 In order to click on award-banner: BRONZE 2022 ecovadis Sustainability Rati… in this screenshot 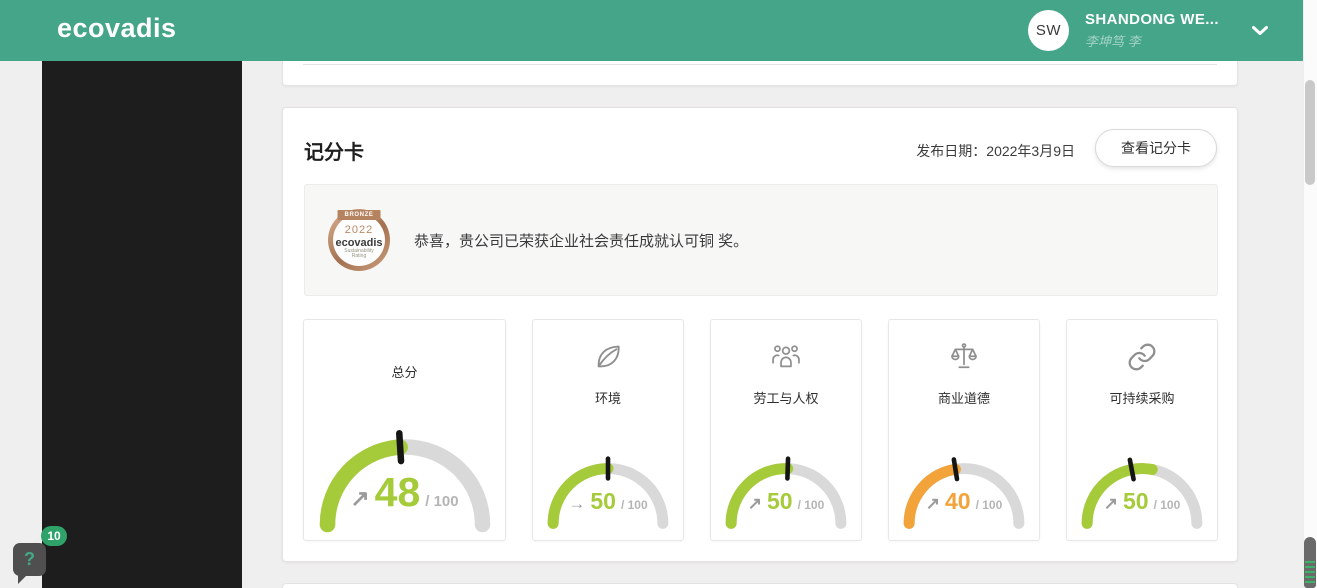, I will do `click(761, 240)`.